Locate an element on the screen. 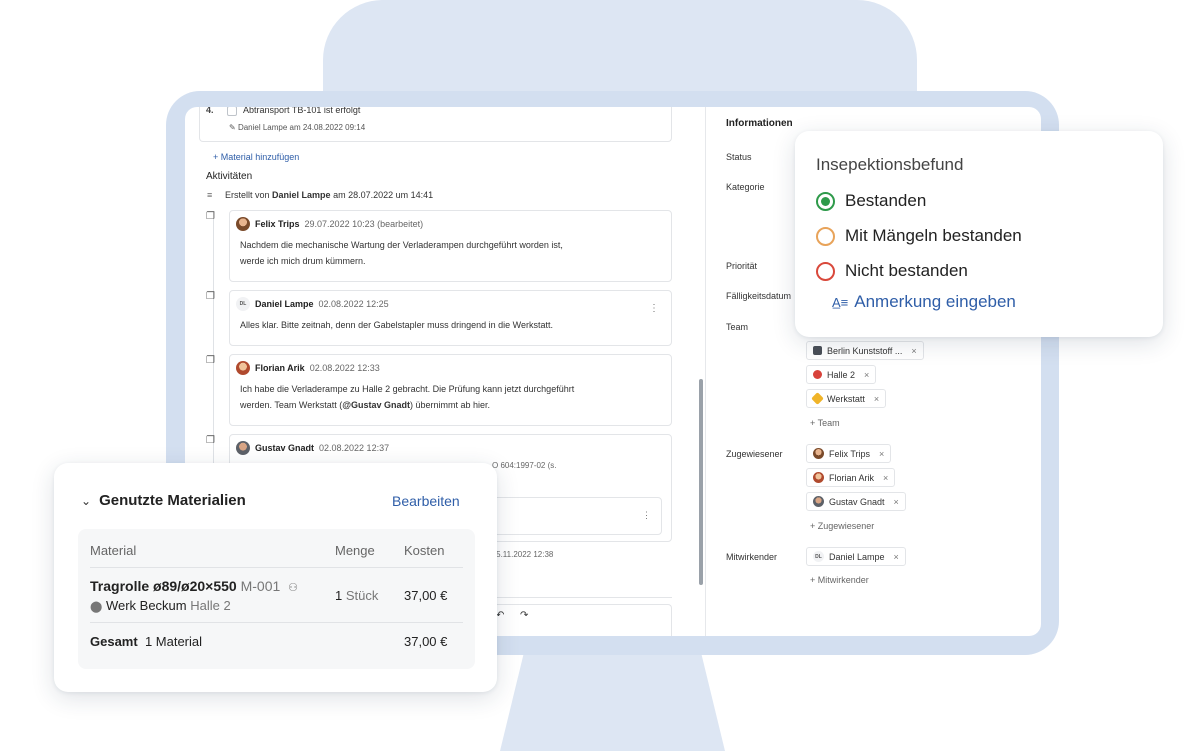  material-quantity: 1 Stück is located at coordinates (357, 595).